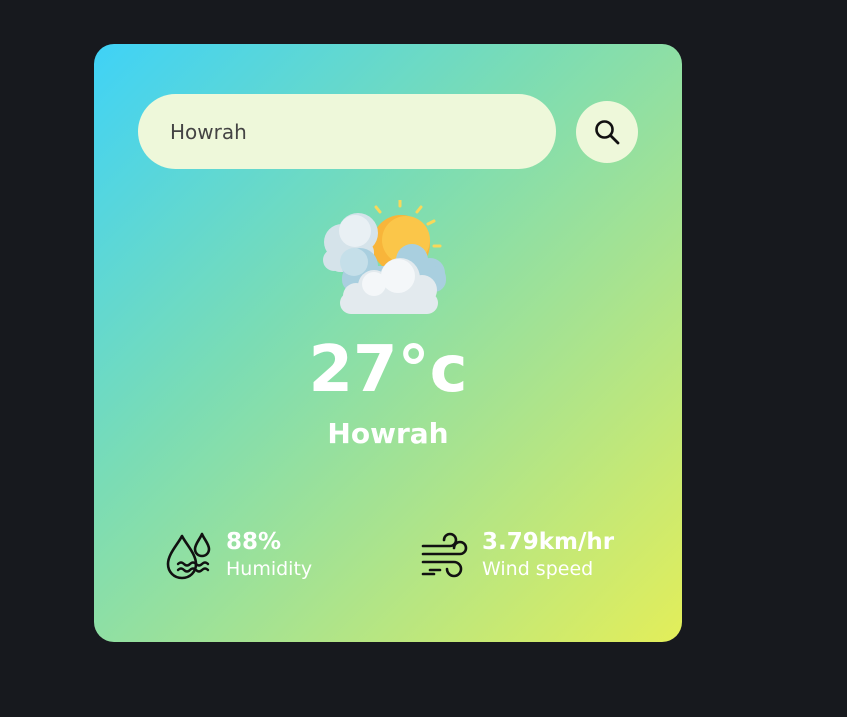 The height and width of the screenshot is (717, 847). I want to click on wind-label: Wind speed, so click(538, 569).